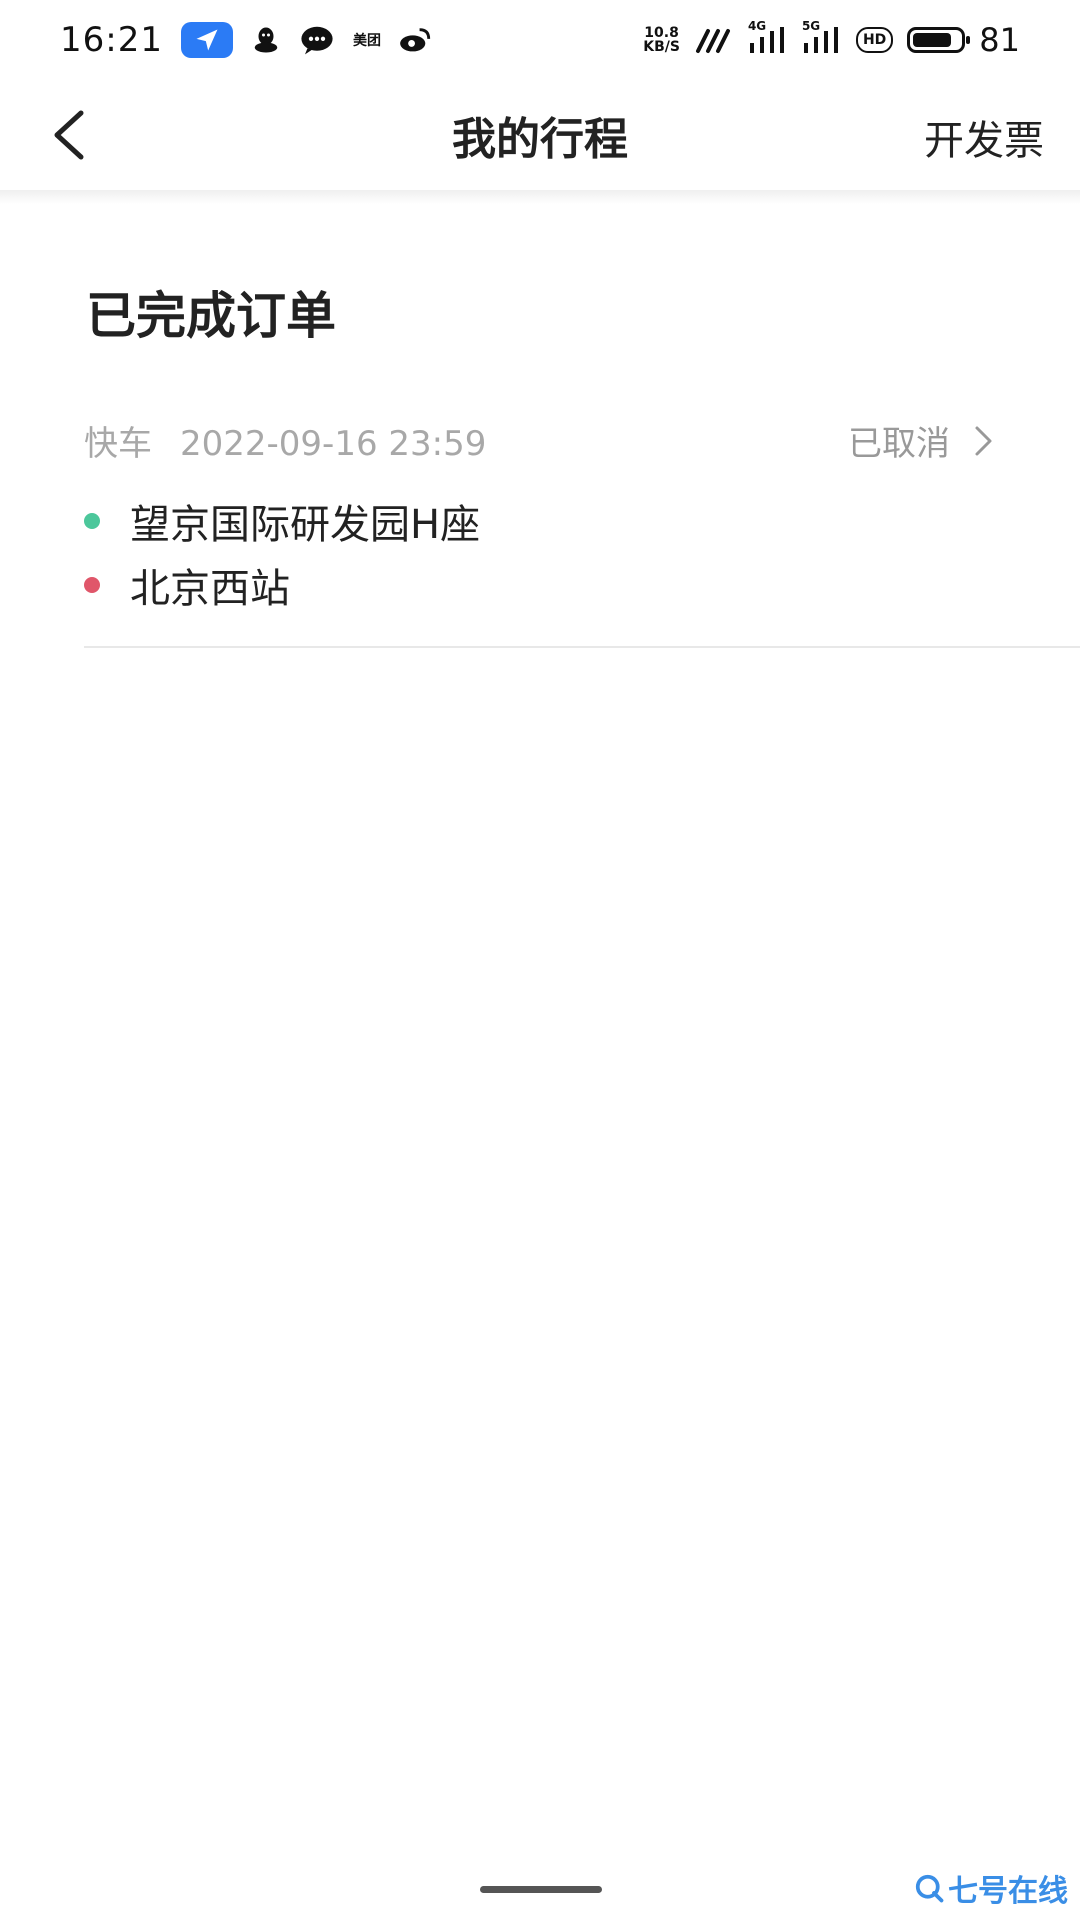 This screenshot has height=1920, width=1080. I want to click on wechat-icon, so click(317, 40).